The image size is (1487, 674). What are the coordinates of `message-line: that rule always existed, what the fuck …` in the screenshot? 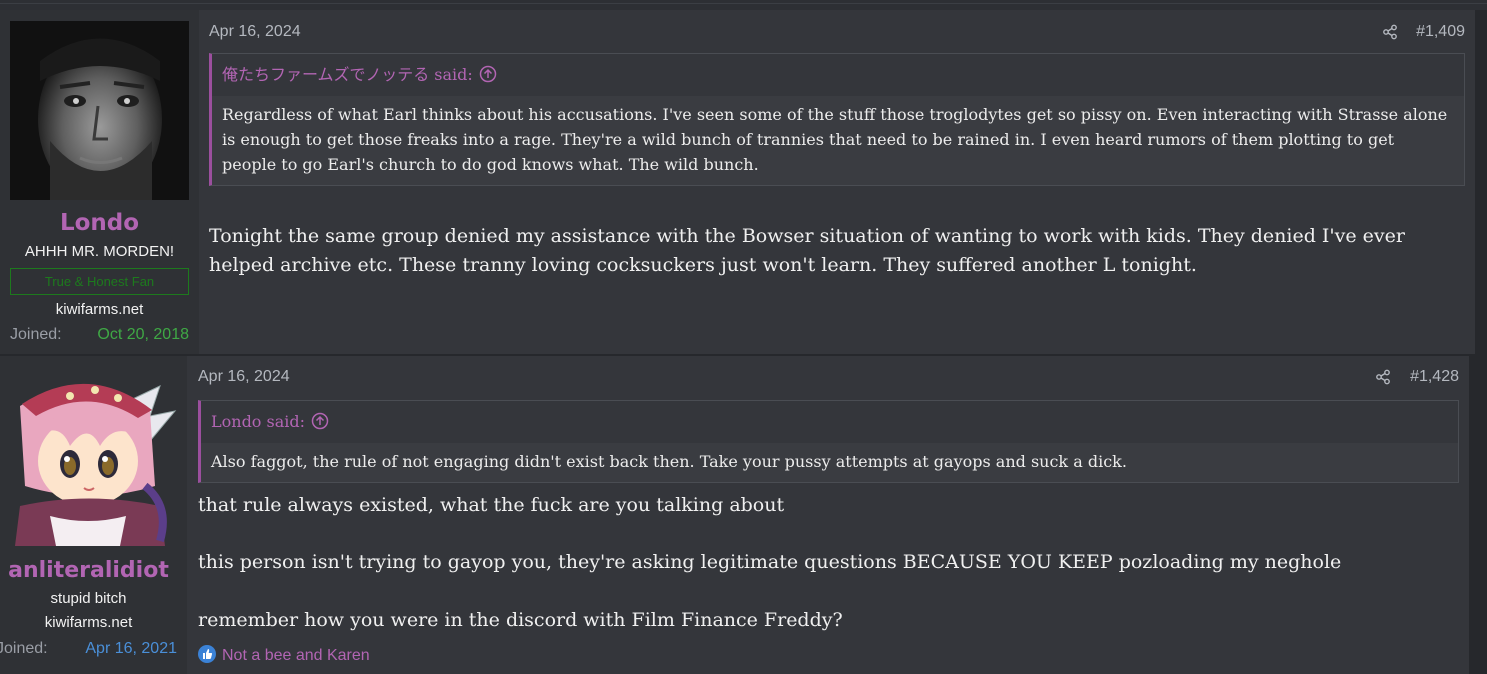 It's located at (491, 505).